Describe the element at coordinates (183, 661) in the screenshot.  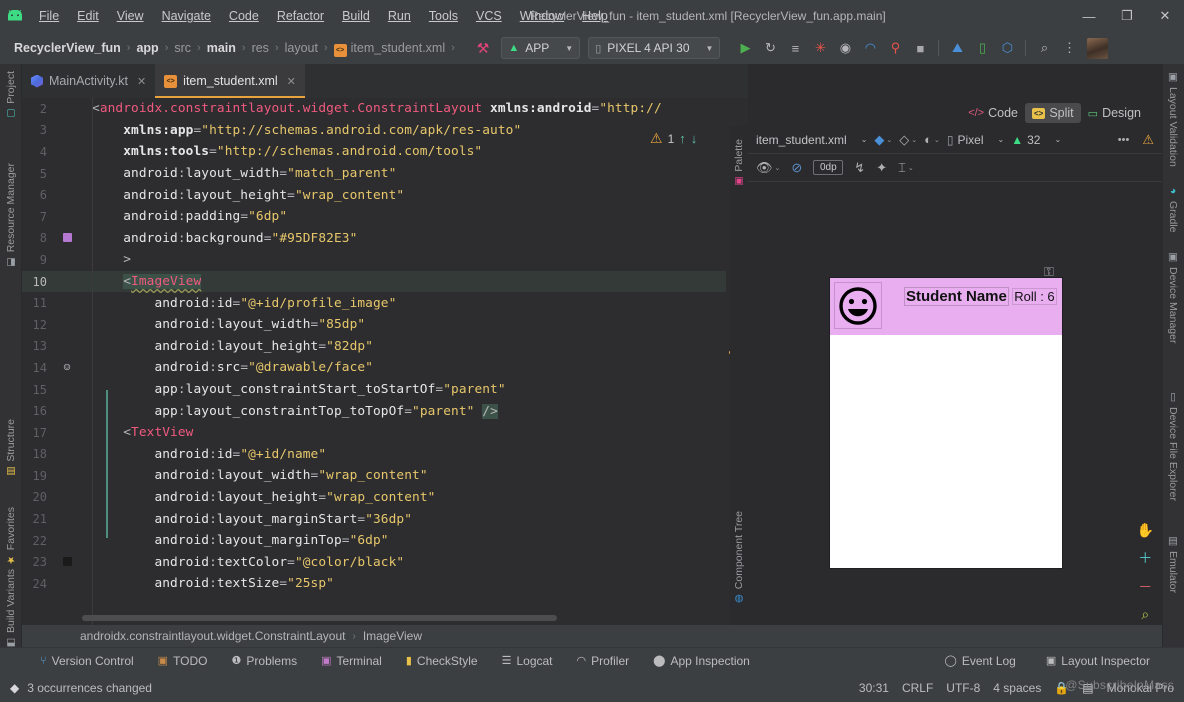
I see `tool-window-todo: ▣ TODO` at that location.